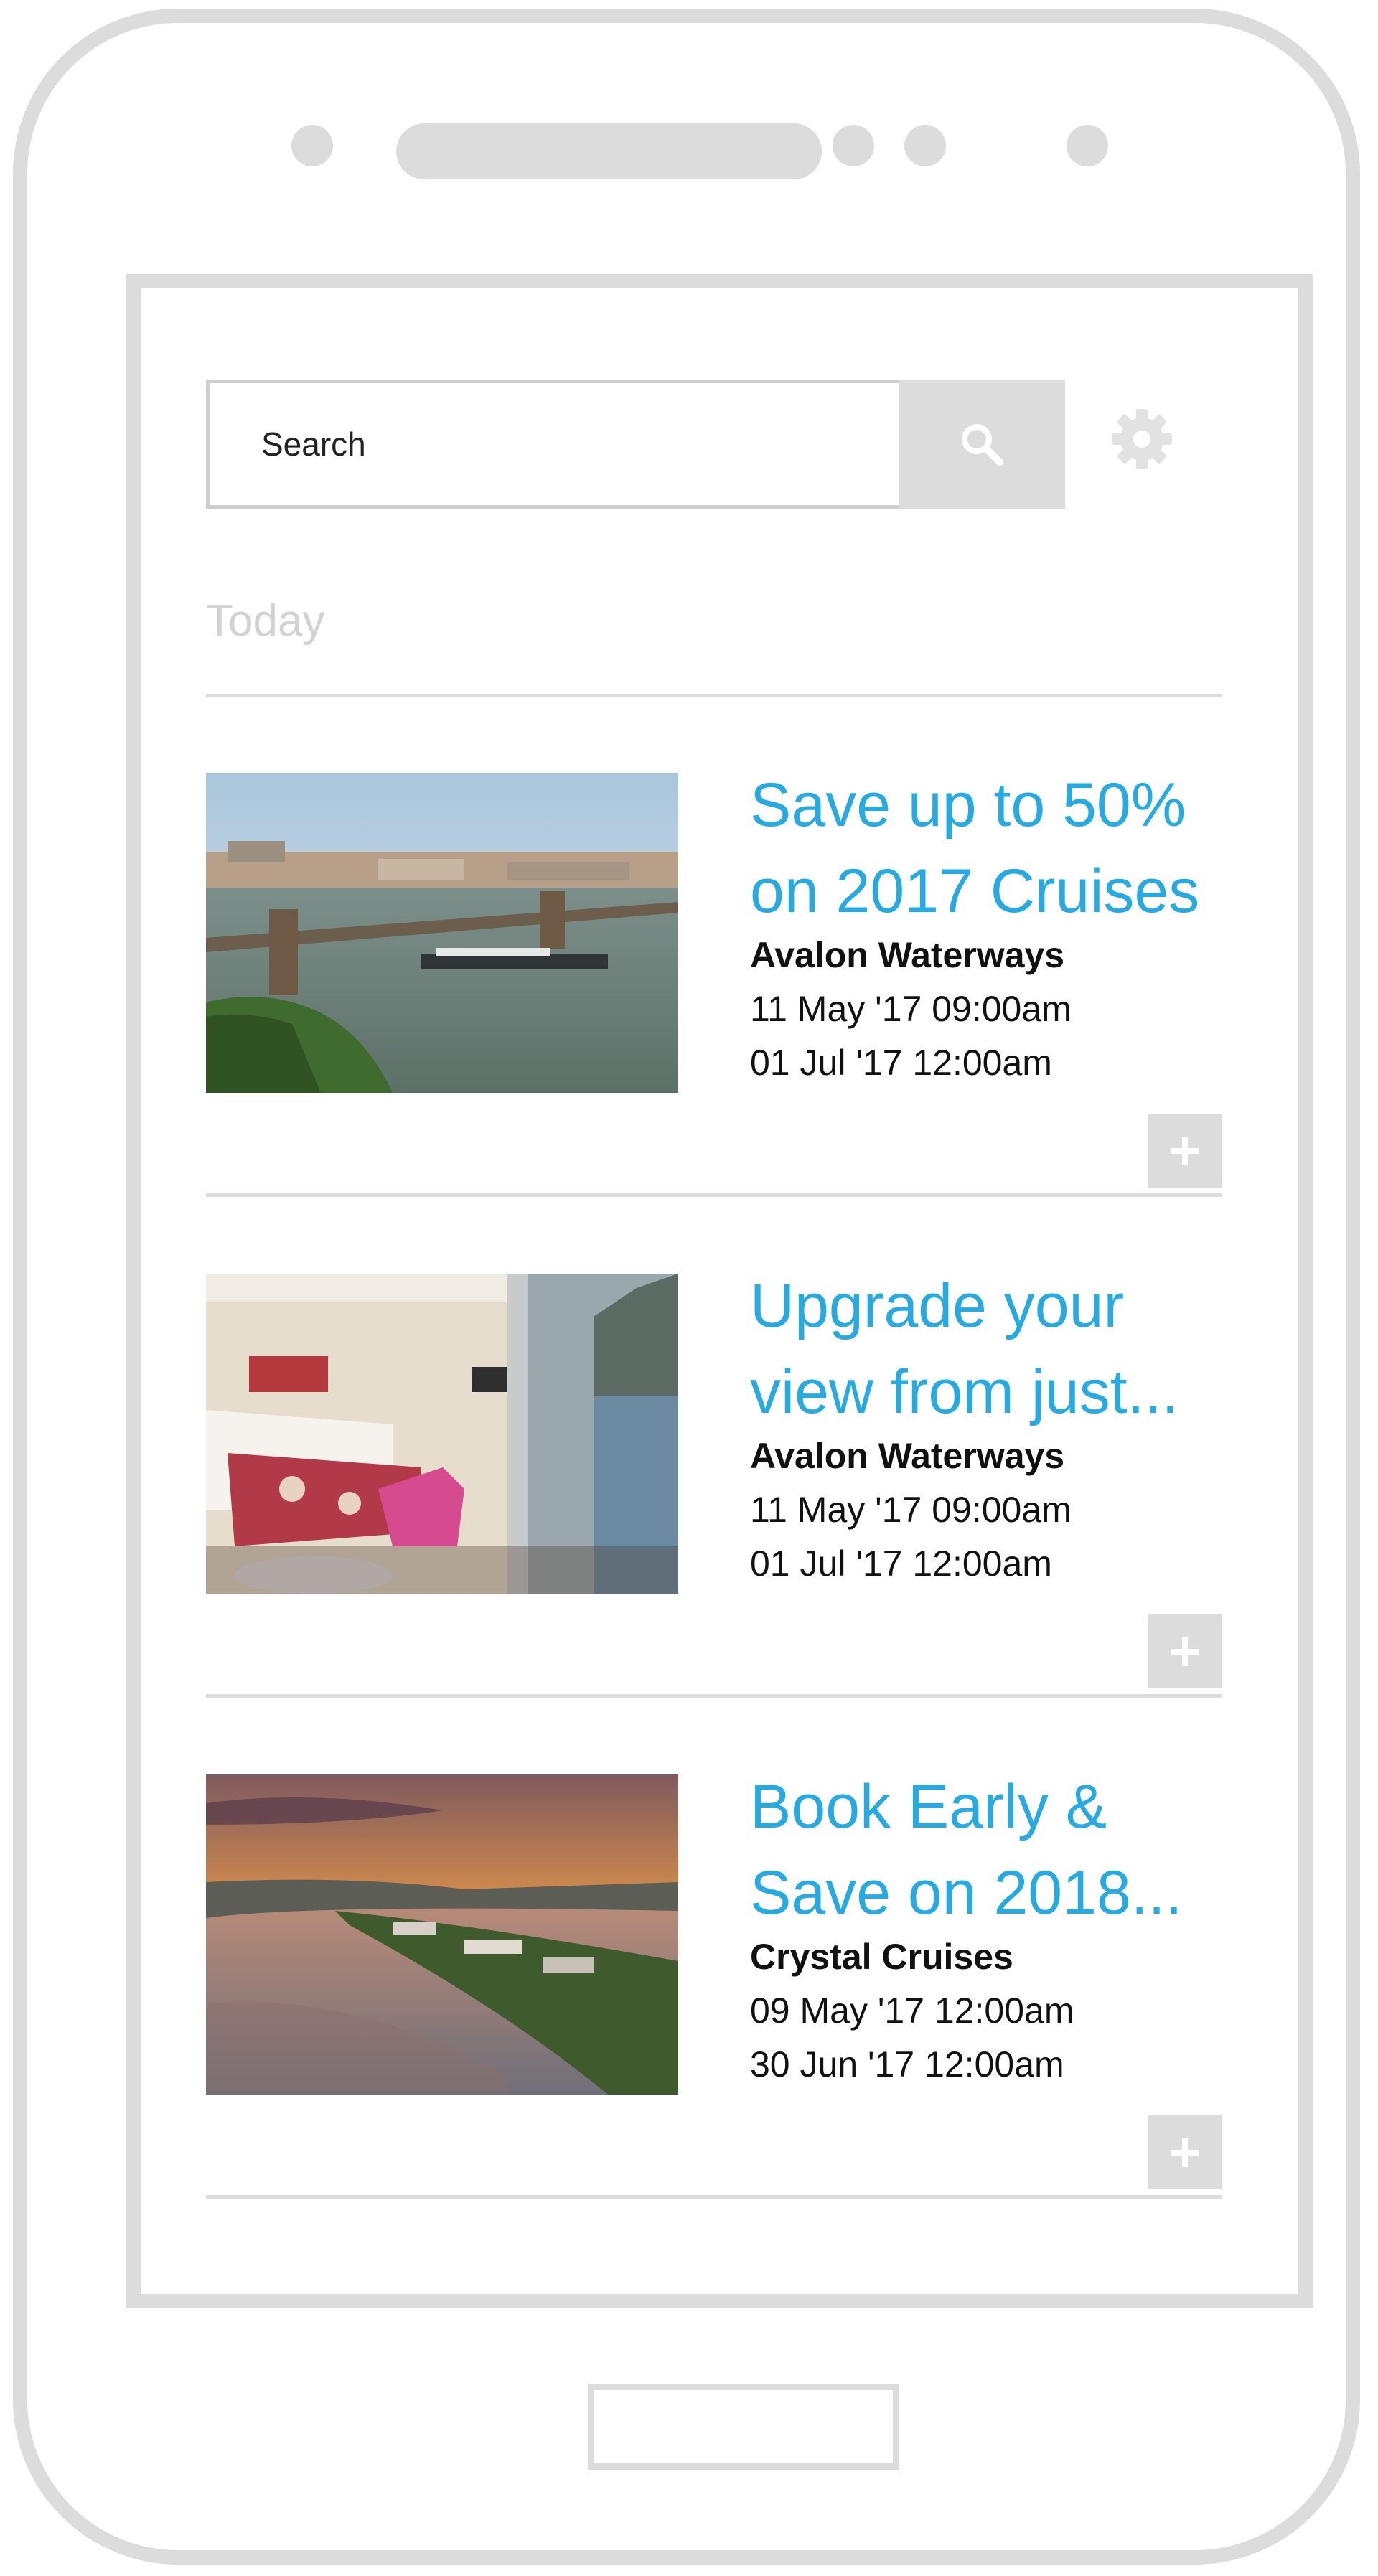  Describe the element at coordinates (442, 1934) in the screenshot. I see `deal-image-sunset-river` at that location.